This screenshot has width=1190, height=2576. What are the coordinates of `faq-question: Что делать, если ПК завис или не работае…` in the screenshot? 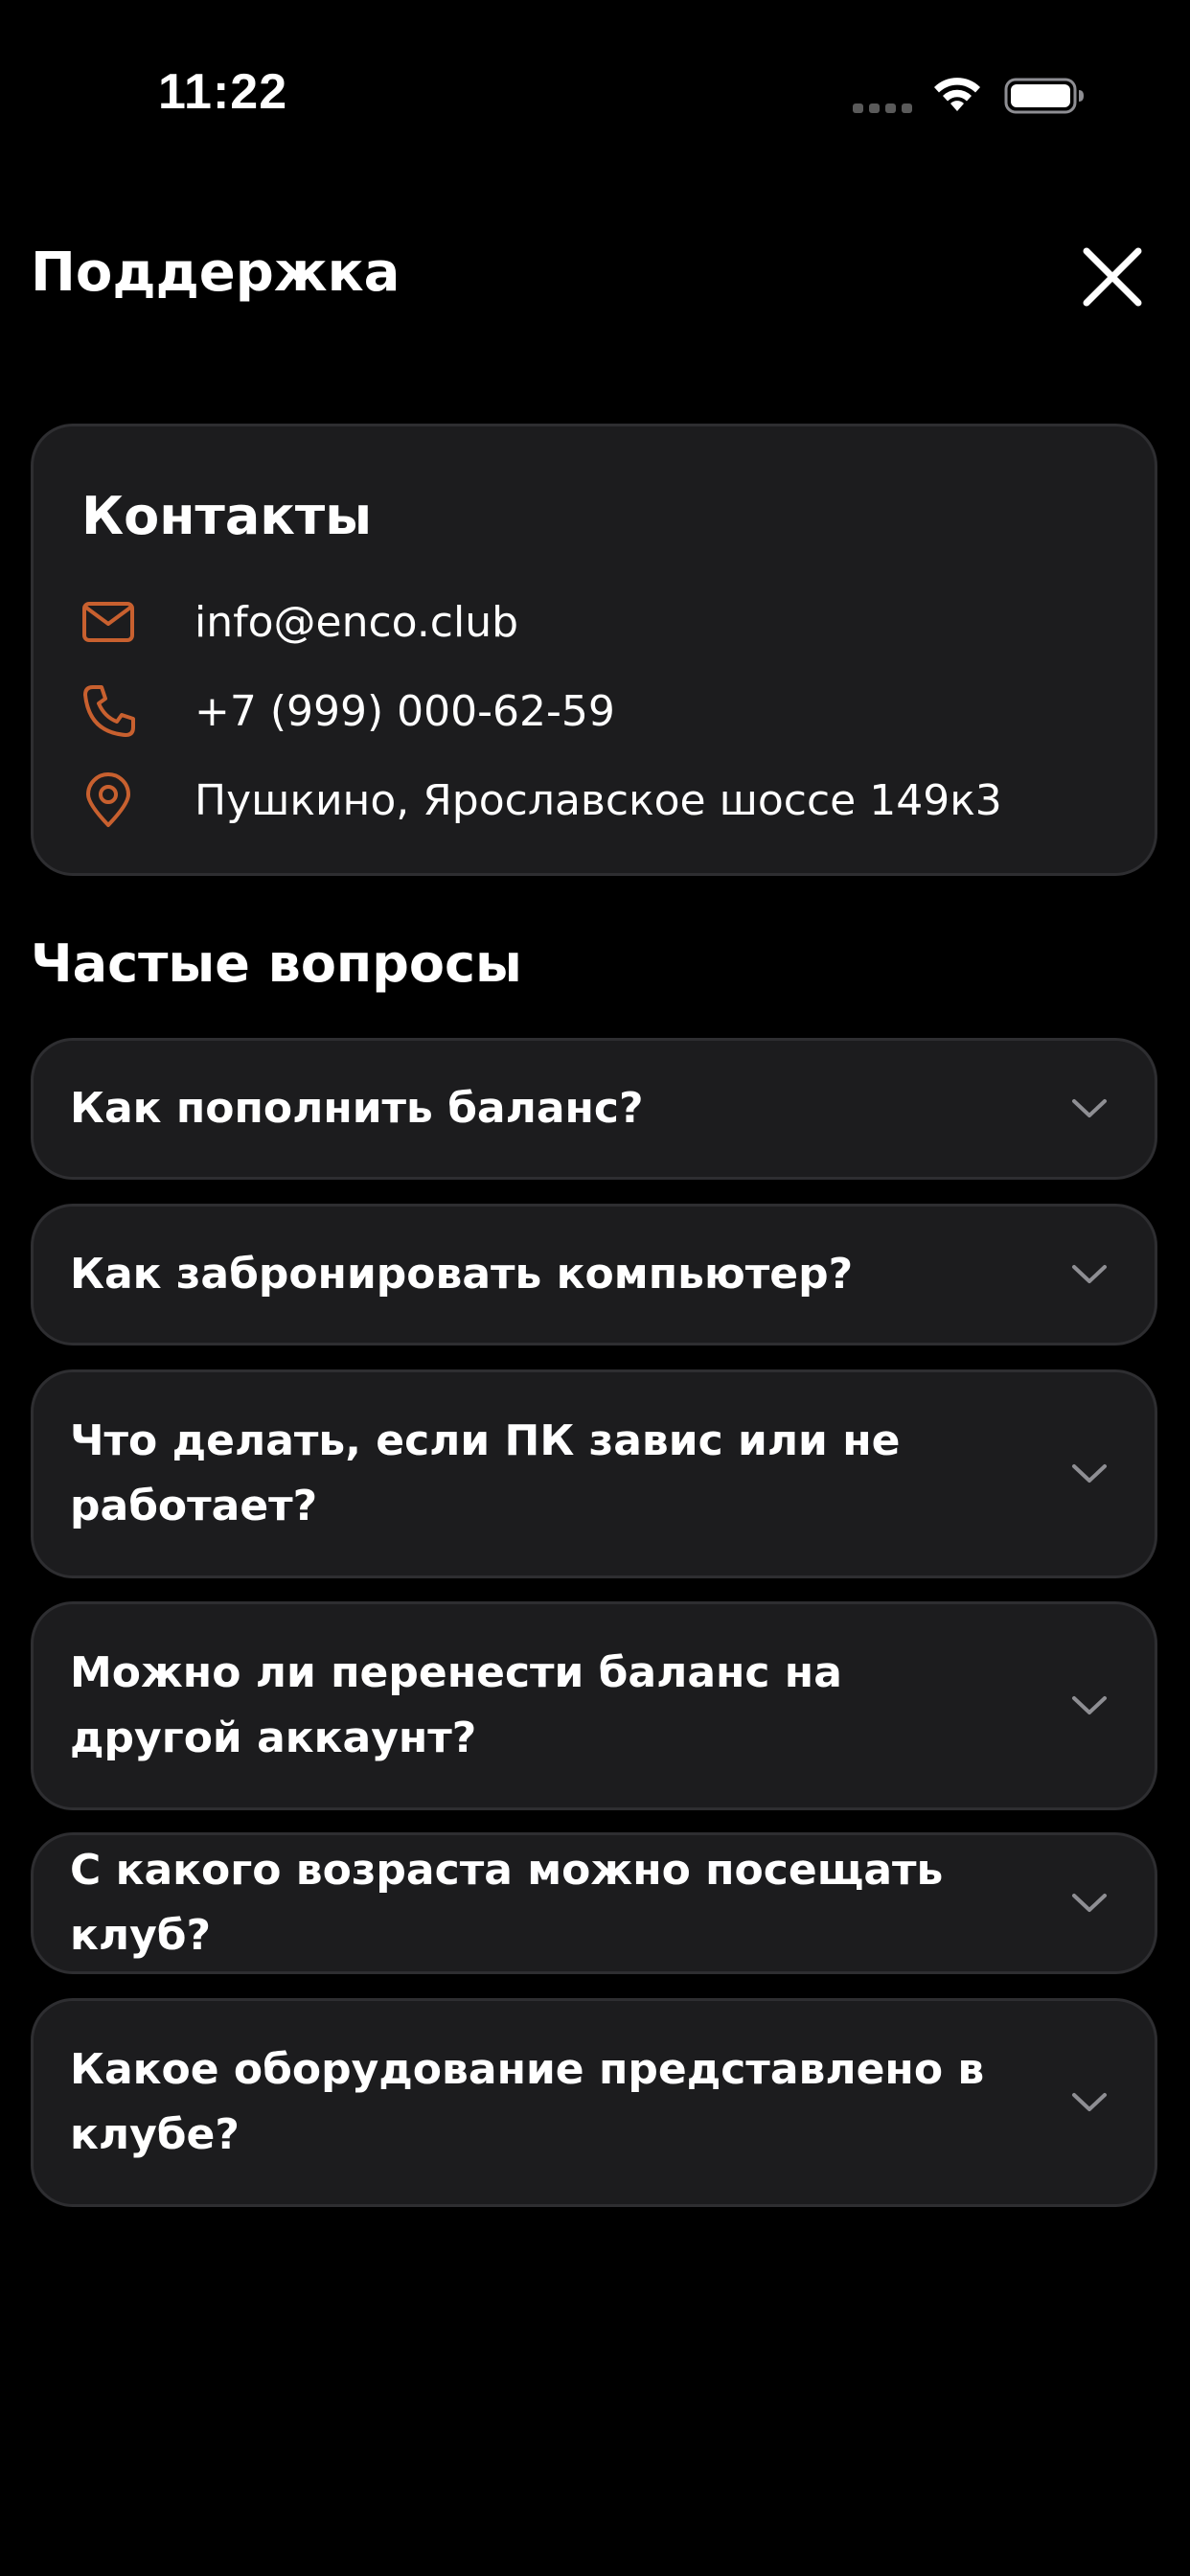 It's located at (486, 1473).